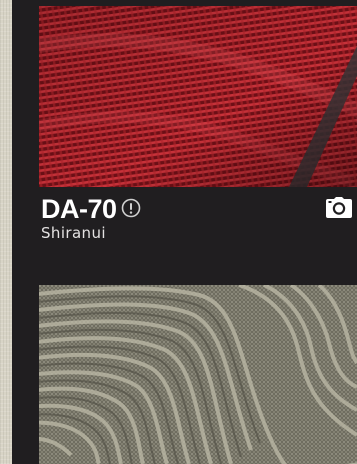 Image resolution: width=357 pixels, height=464 pixels. I want to click on adjacent-card-edge, so click(6, 232).